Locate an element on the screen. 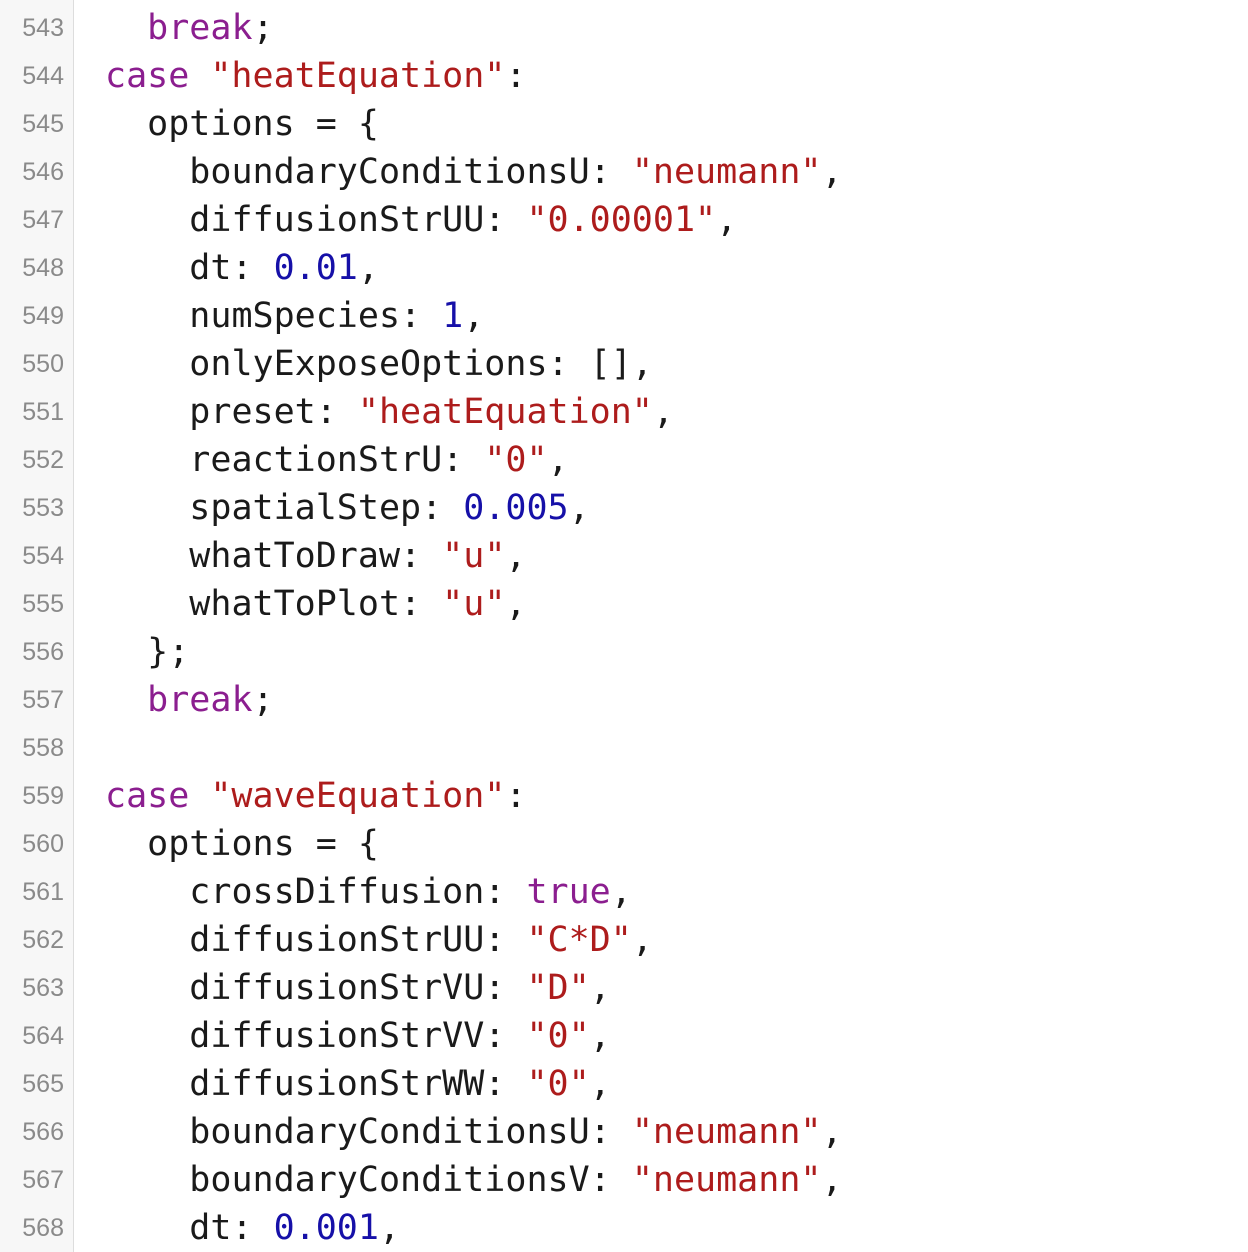  code-text: onlyExposeOptions: [], is located at coordinates (379, 364).